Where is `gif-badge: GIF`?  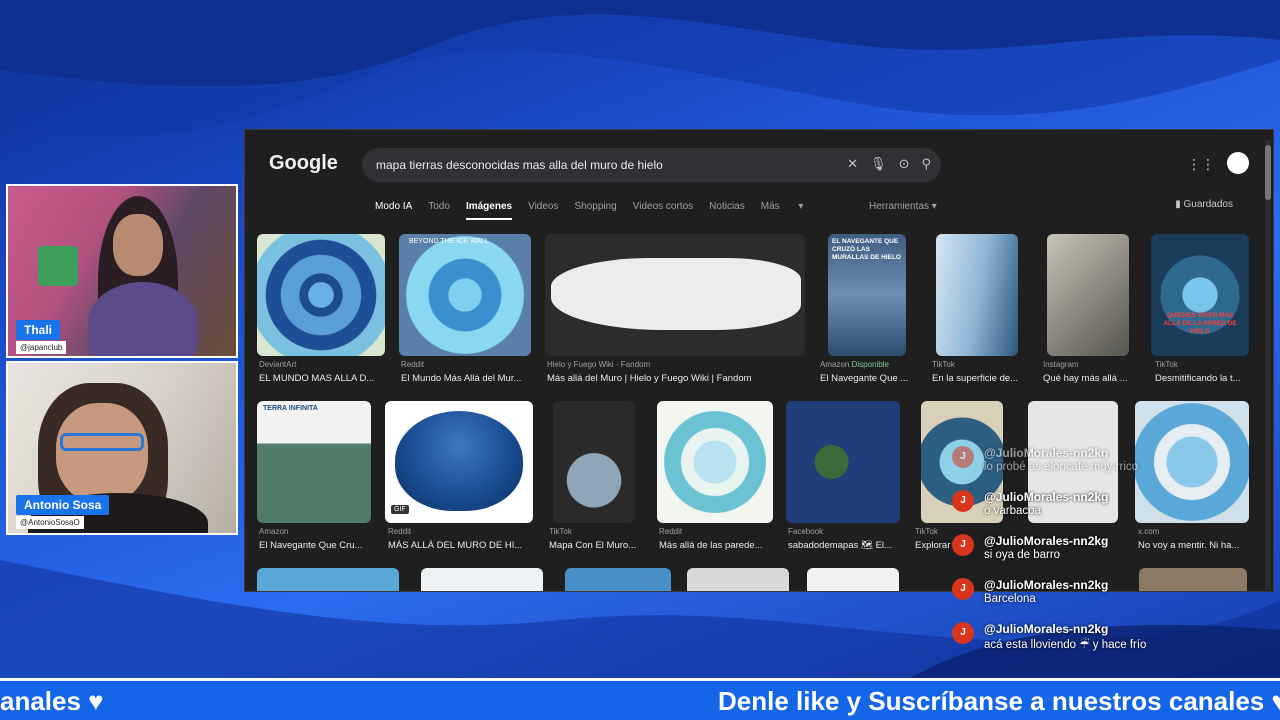
gif-badge: GIF is located at coordinates (400, 509).